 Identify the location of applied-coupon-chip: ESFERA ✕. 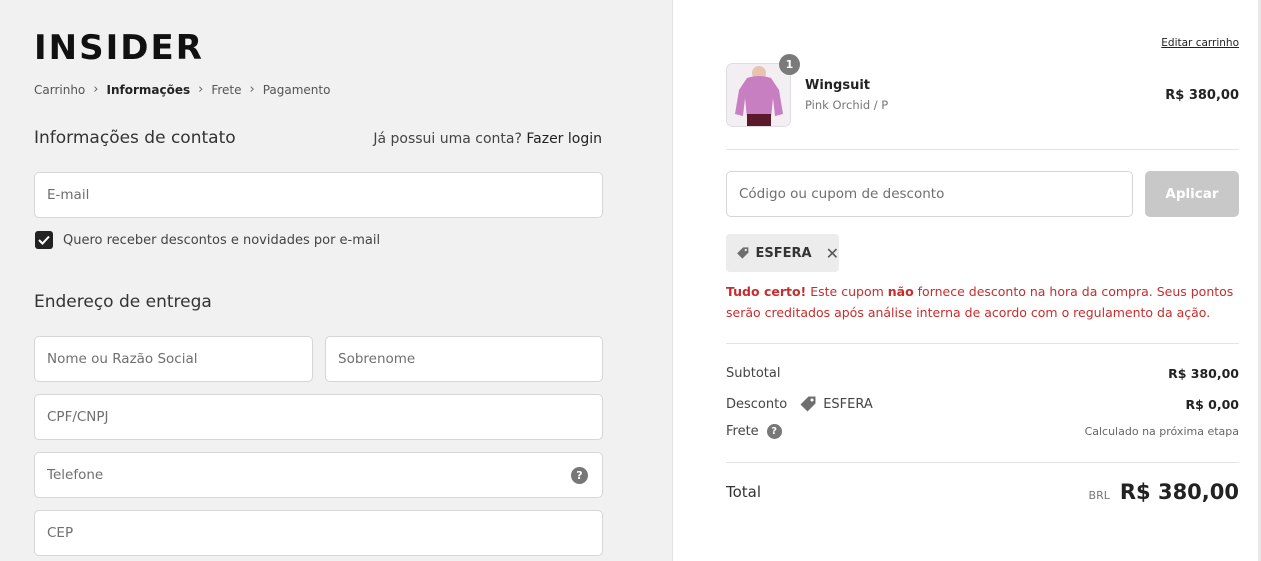
(782, 253).